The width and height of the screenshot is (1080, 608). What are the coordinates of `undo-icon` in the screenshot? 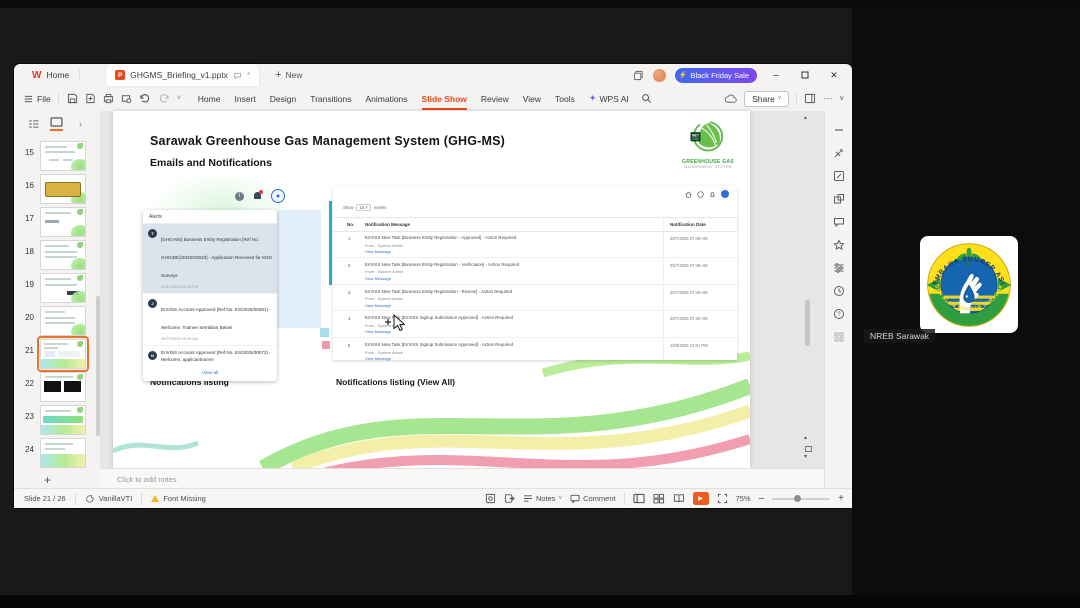 It's located at (145, 98).